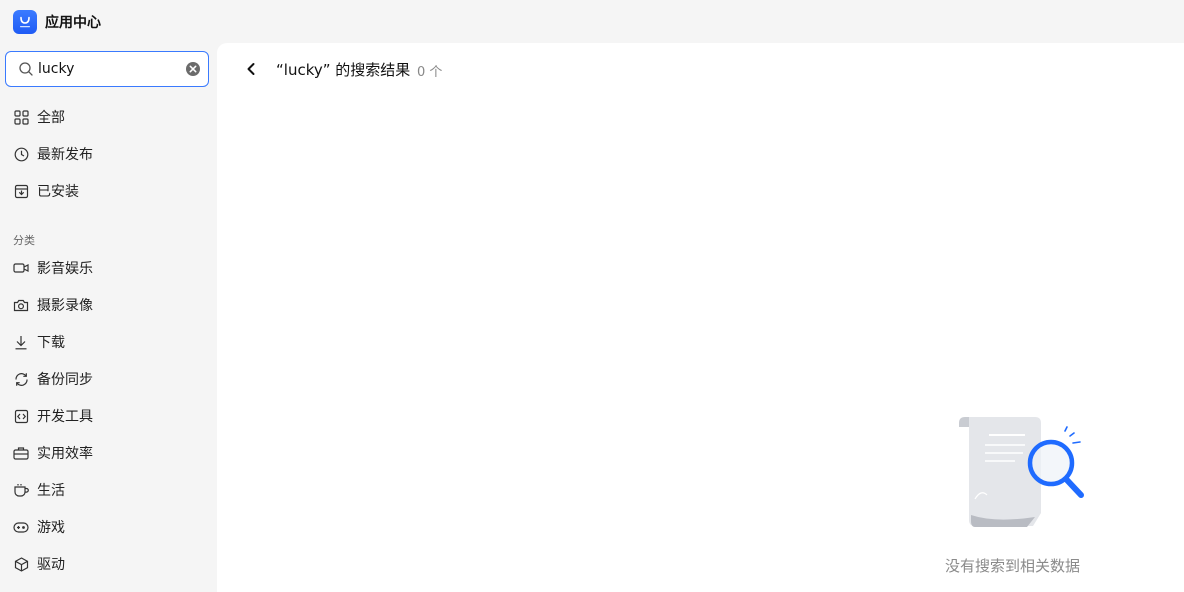 The image size is (1184, 592). I want to click on category-section-label: 分类, so click(24, 240).